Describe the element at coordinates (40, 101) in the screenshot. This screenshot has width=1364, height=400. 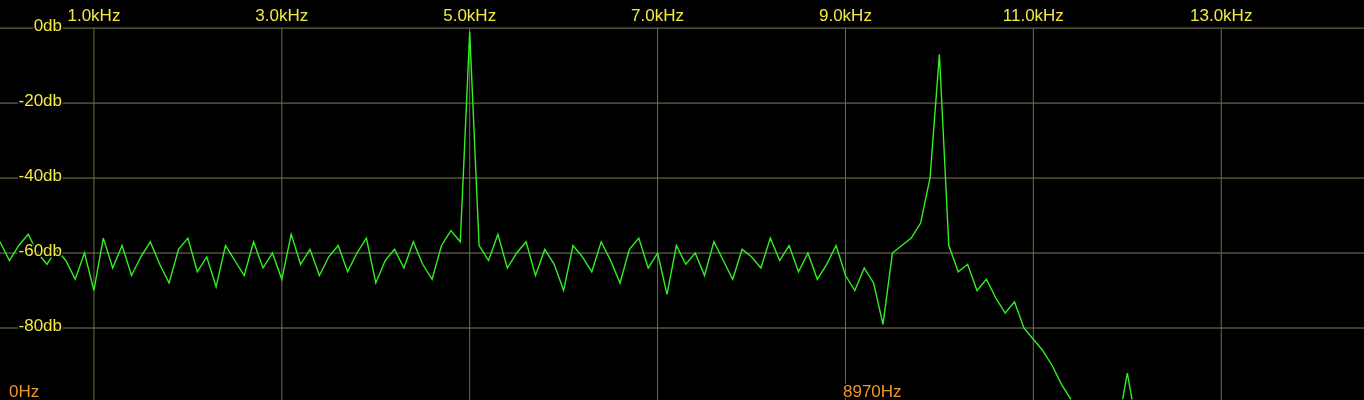
I see `level-label: -20db` at that location.